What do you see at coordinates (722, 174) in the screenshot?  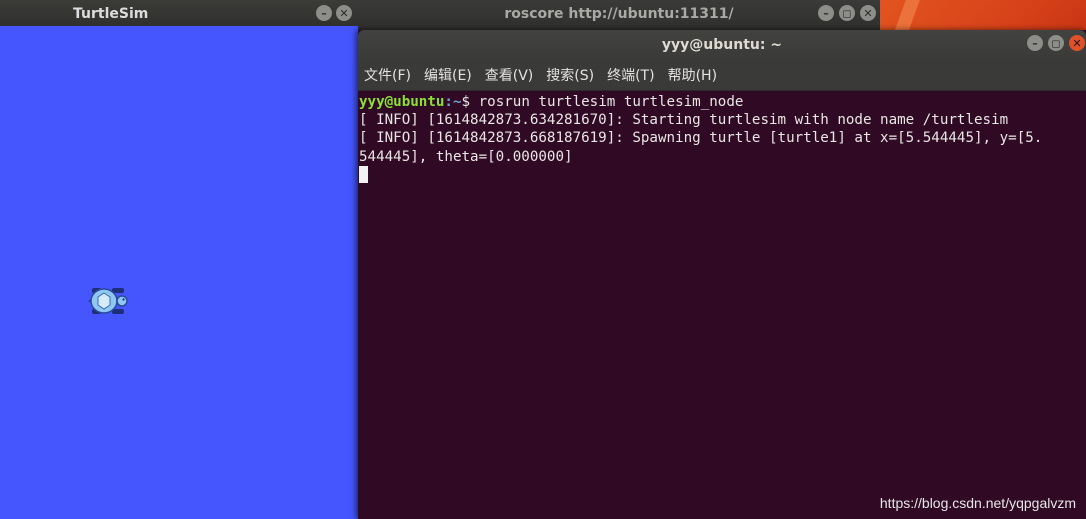 I see `terminal-cursor-line` at bounding box center [722, 174].